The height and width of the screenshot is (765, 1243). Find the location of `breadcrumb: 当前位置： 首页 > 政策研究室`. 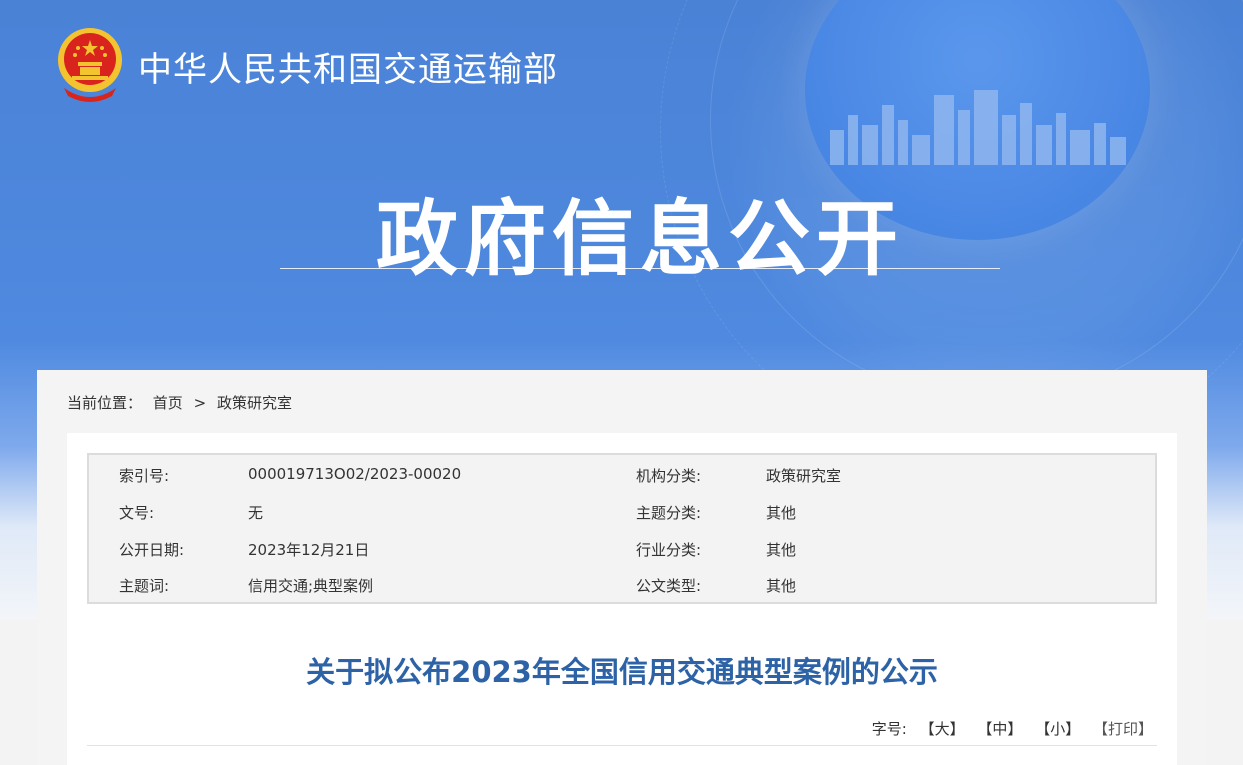

breadcrumb: 当前位置： 首页 > 政策研究室 is located at coordinates (182, 402).